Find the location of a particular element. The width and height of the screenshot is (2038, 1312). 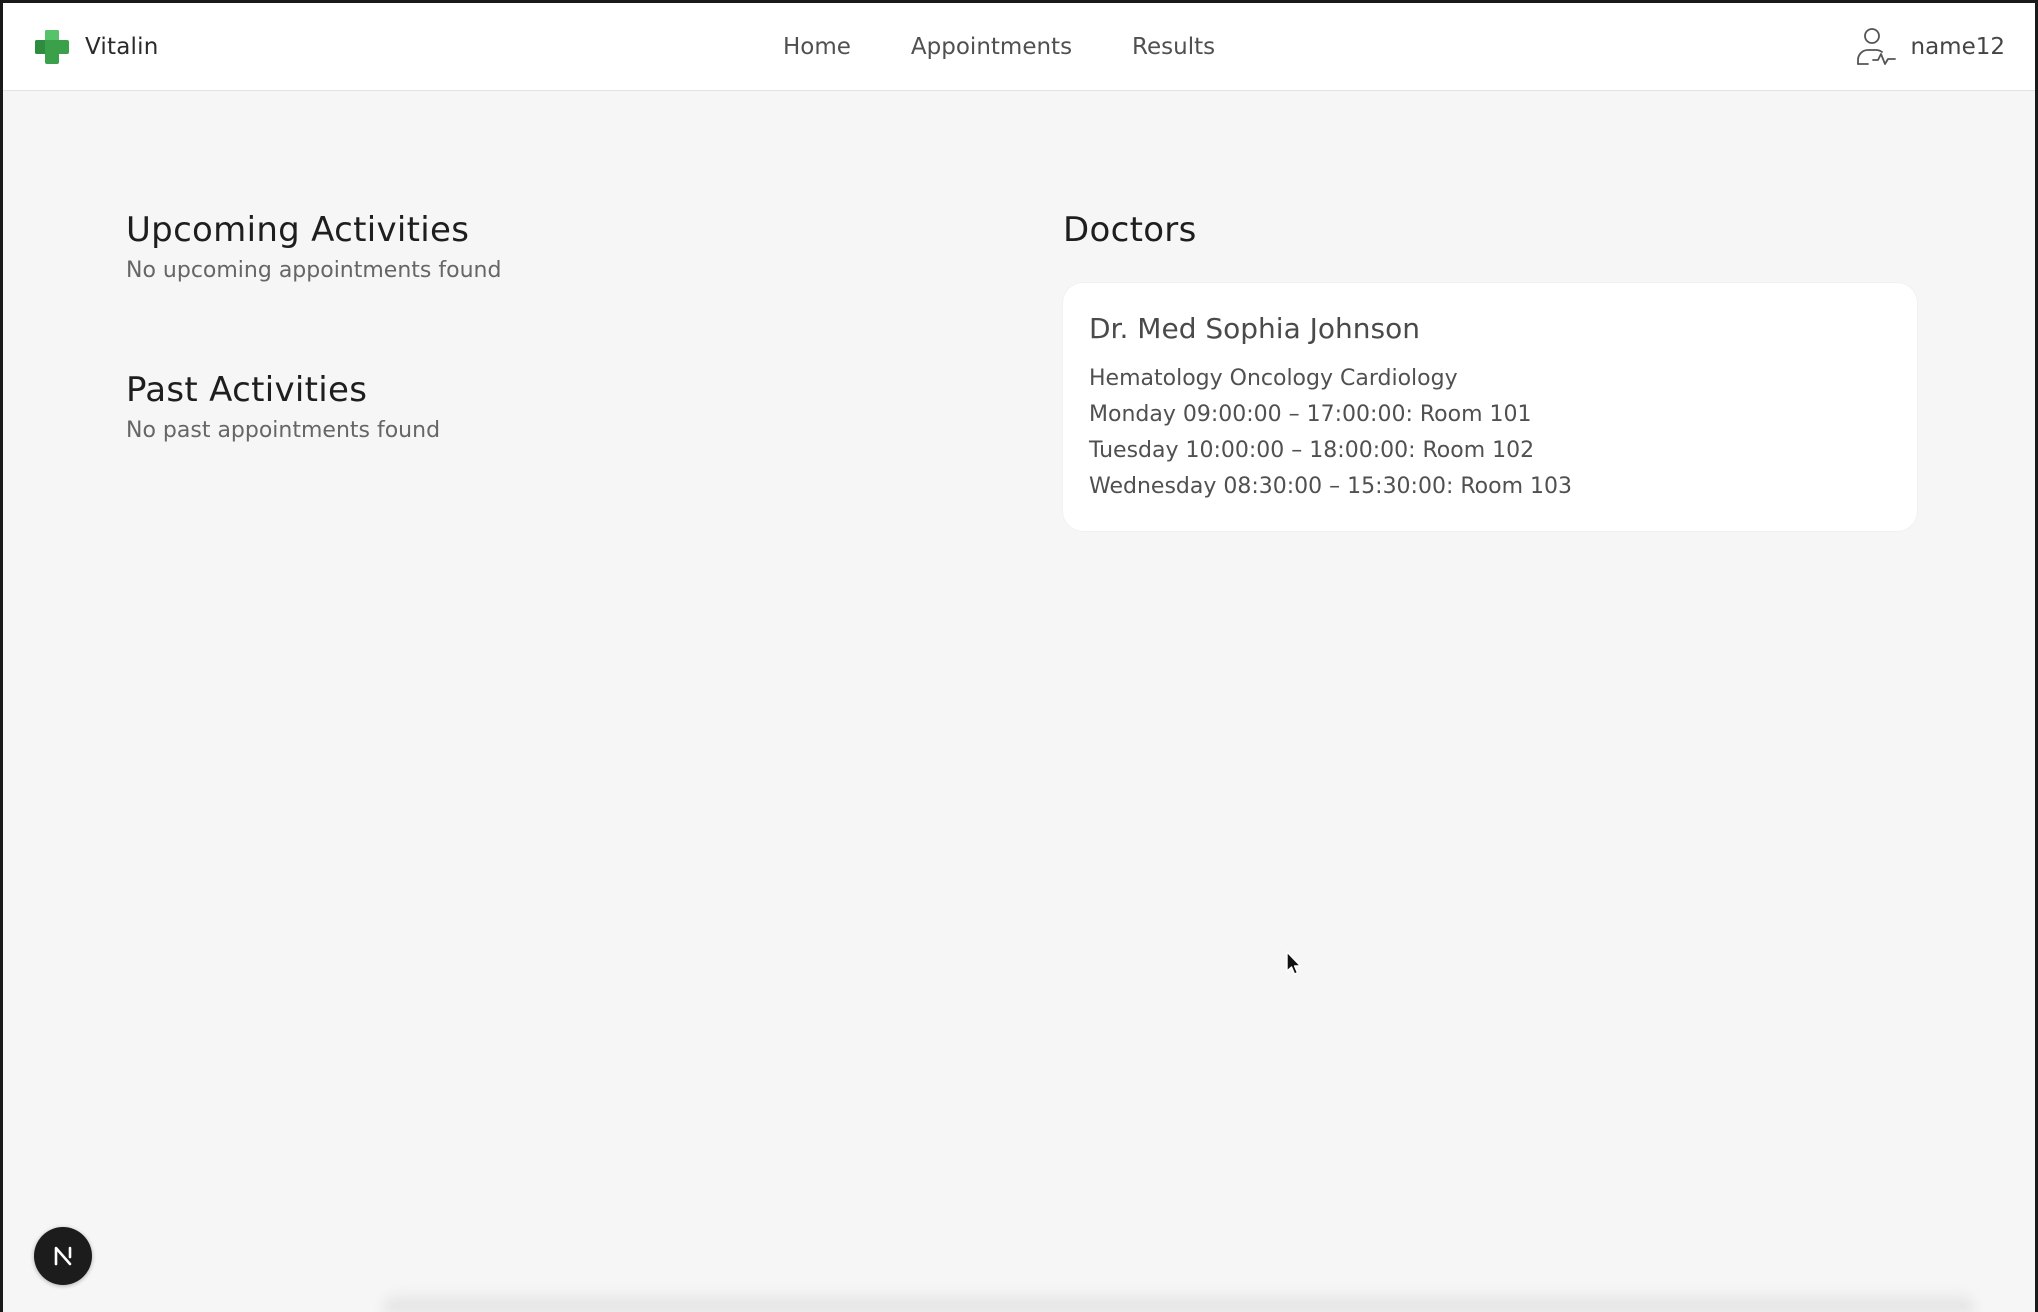

n-logo-icon is located at coordinates (63, 1256).